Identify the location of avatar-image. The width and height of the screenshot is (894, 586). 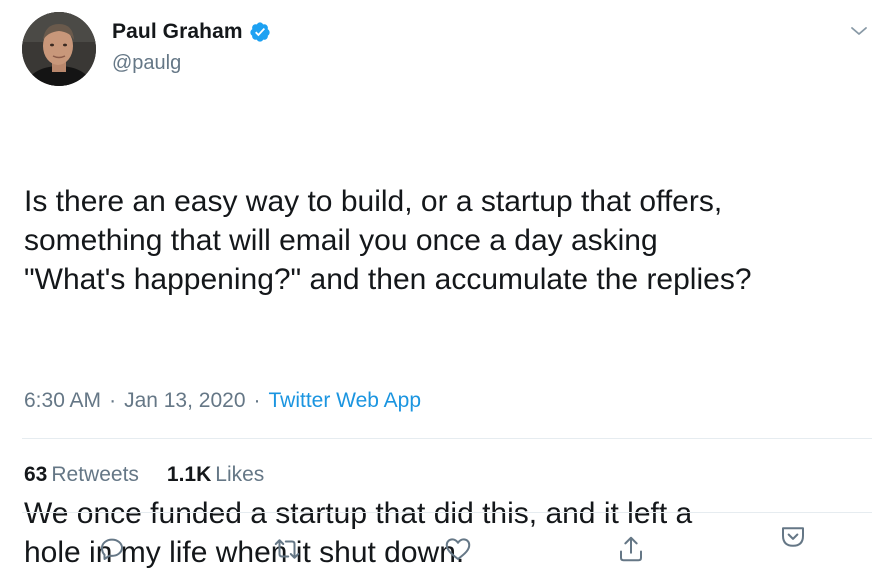
(59, 49).